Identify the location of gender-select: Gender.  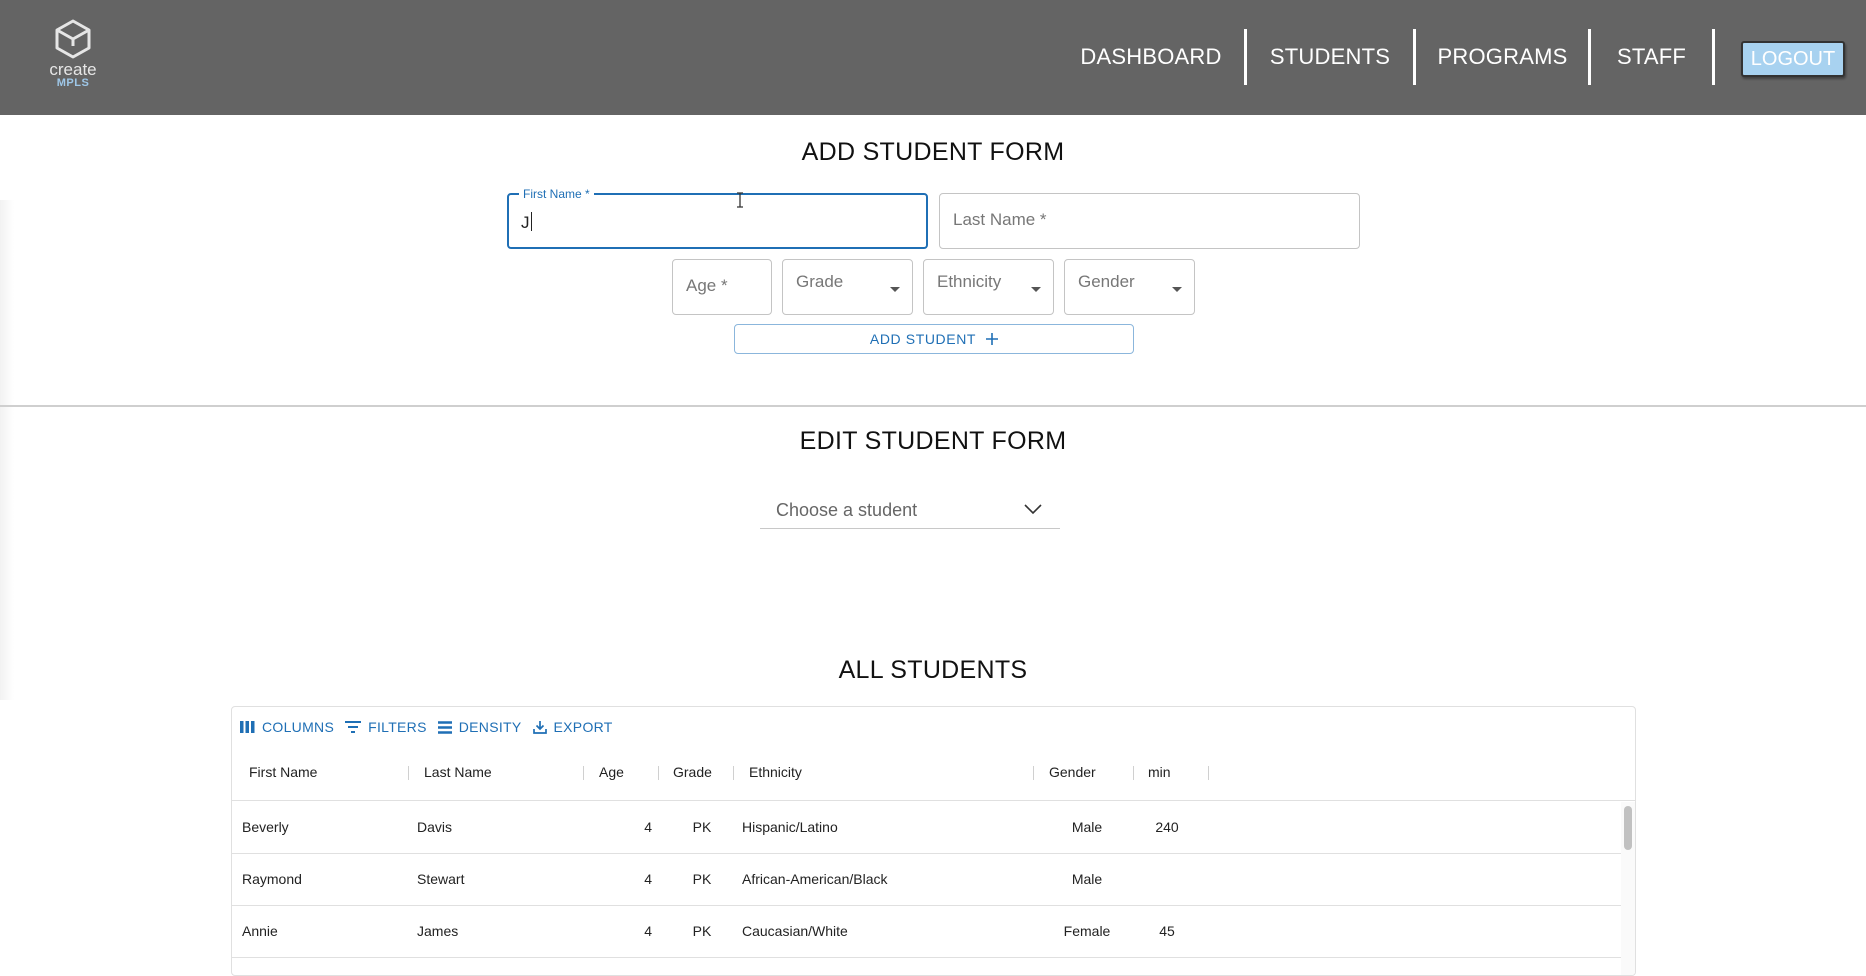
(1129, 287).